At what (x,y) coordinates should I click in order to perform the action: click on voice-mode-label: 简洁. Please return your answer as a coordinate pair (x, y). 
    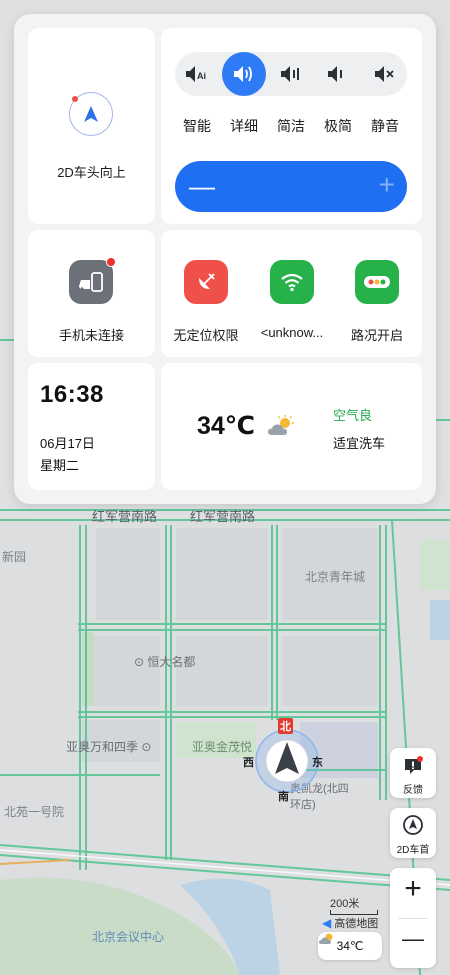
    Looking at the image, I should click on (291, 126).